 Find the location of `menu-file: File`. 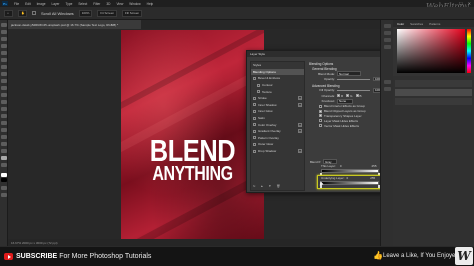

menu-file: File is located at coordinates (16, 4).